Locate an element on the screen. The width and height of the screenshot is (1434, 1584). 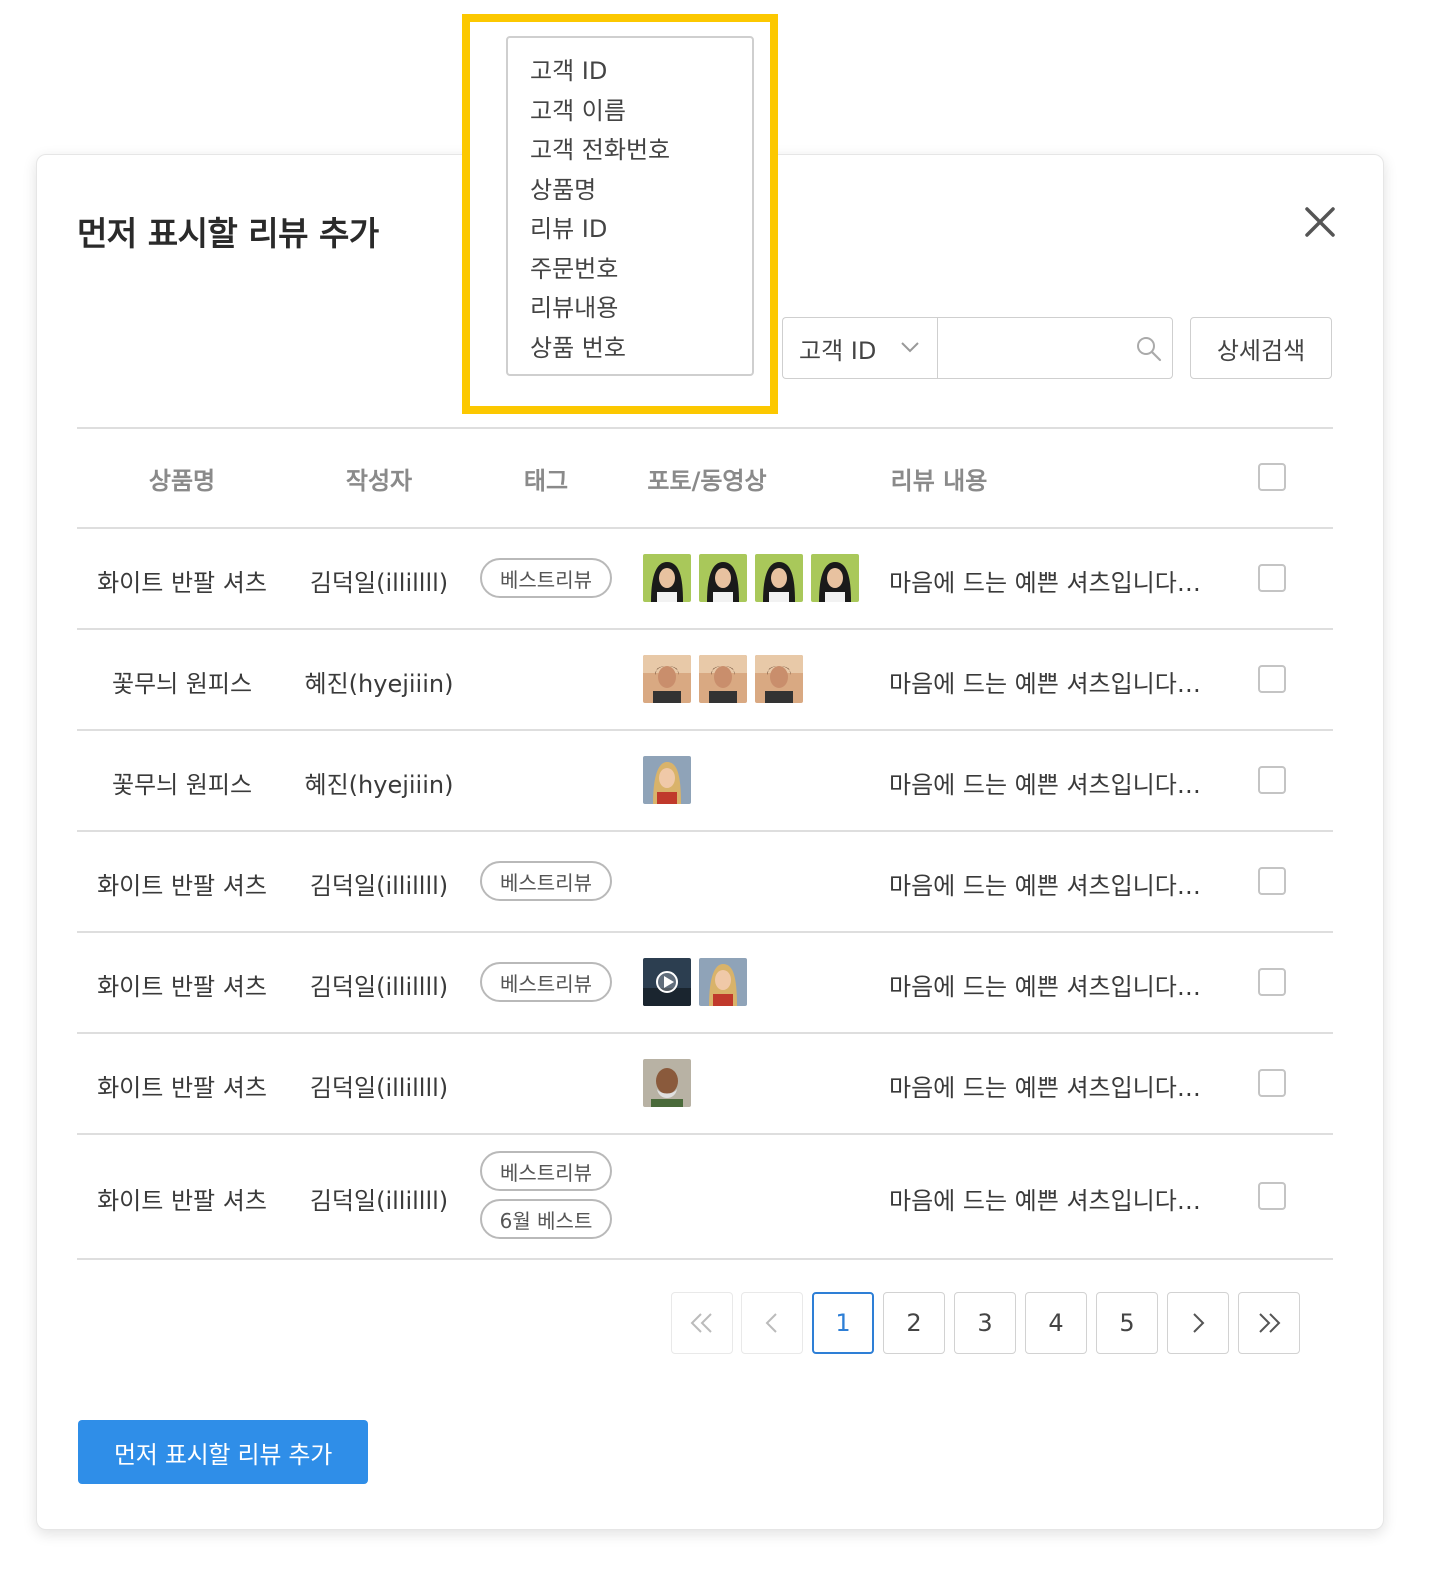
monthly-best-tag: 6월 베스트 is located at coordinates (546, 1219).